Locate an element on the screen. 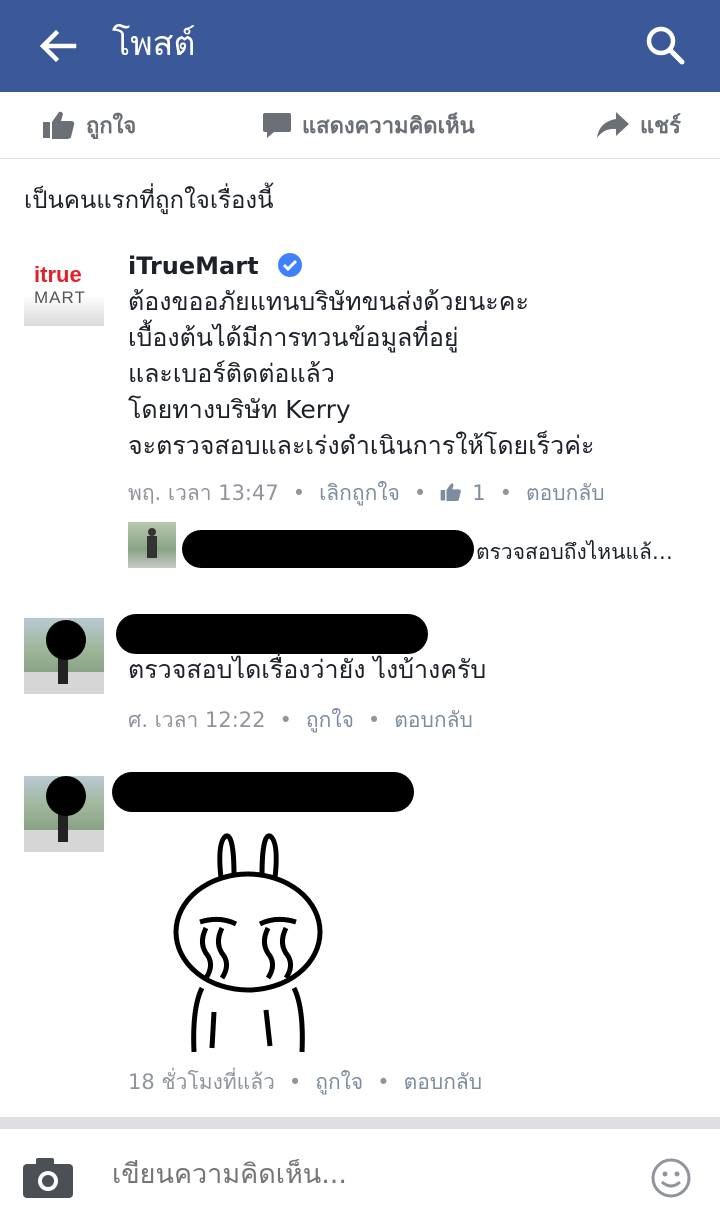  like-button: ถูกใจ is located at coordinates (89, 125).